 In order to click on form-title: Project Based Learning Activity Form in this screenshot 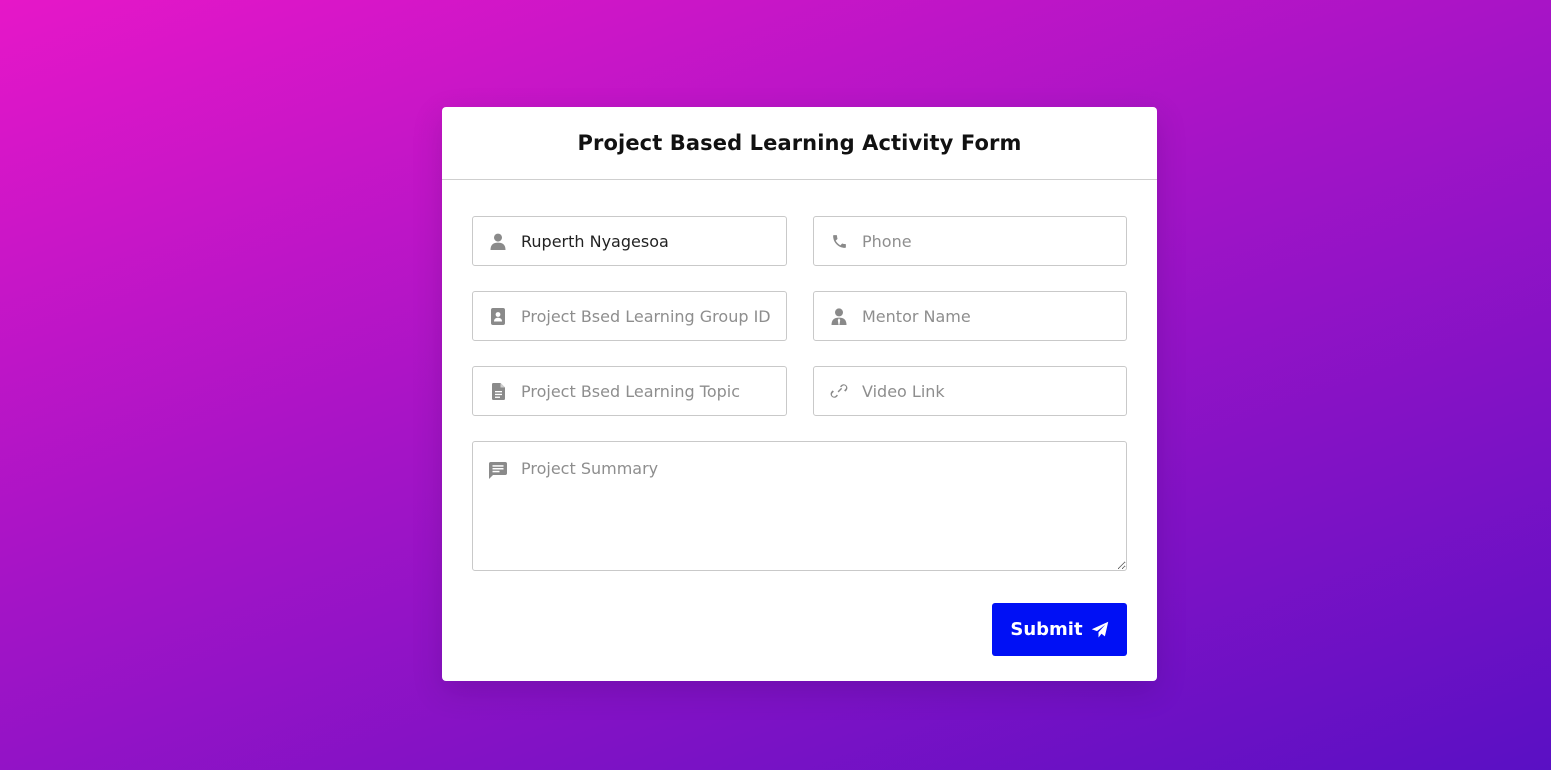, I will do `click(799, 143)`.